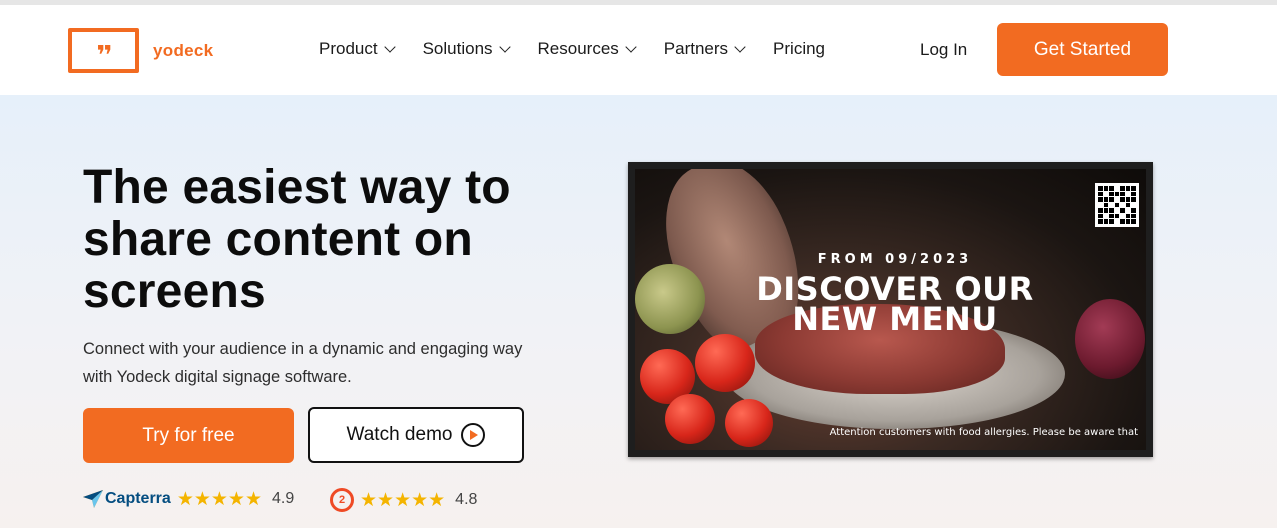 The width and height of the screenshot is (1277, 528). What do you see at coordinates (183, 50) in the screenshot?
I see `logo-text: yodeck` at bounding box center [183, 50].